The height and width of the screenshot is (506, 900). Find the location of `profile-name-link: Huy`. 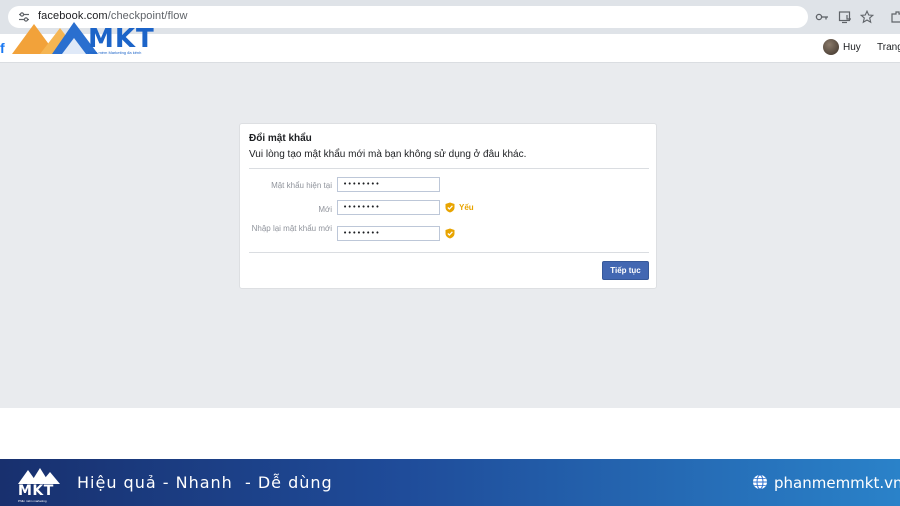

profile-name-link: Huy is located at coordinates (852, 47).